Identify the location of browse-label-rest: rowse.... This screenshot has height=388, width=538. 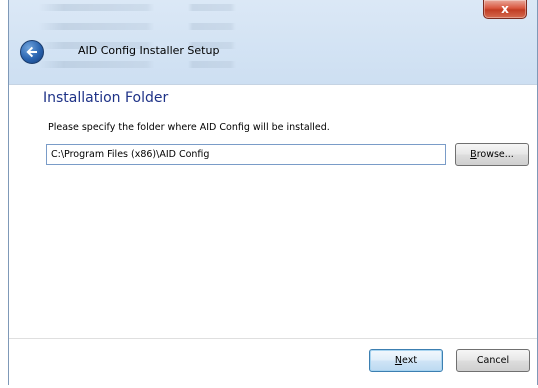
(495, 154).